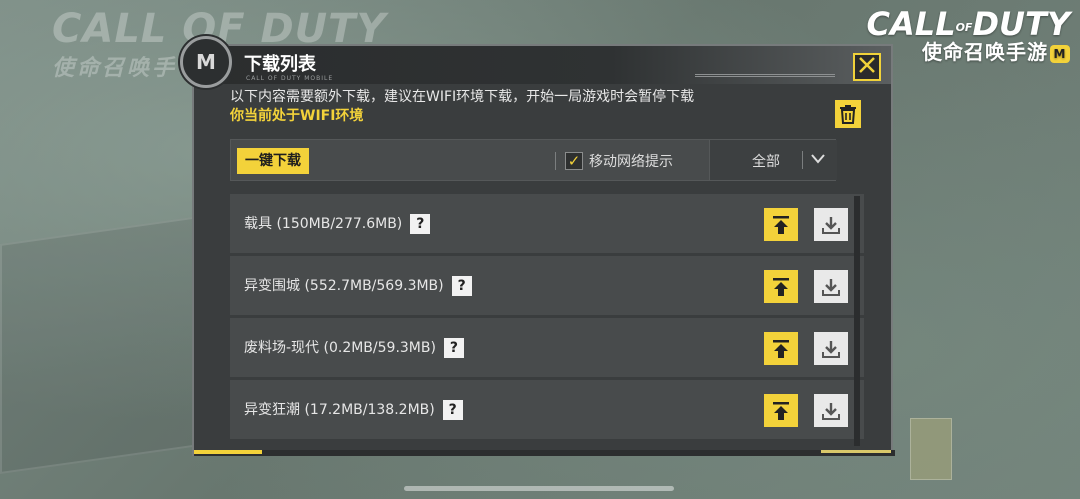 The image size is (1080, 499). Describe the element at coordinates (206, 62) in the screenshot. I see `game-emblem-icon: M` at that location.